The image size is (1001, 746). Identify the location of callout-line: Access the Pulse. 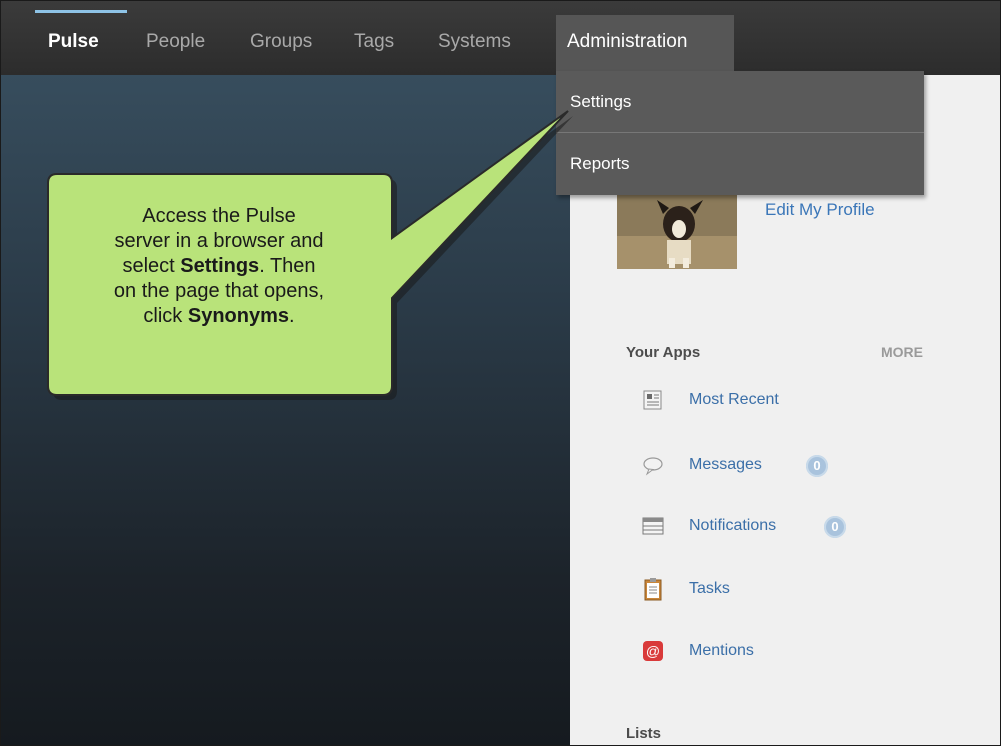
(219, 216).